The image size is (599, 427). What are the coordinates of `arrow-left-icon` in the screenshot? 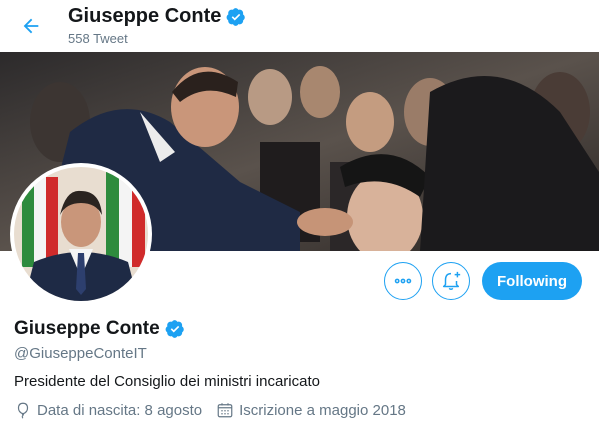 It's located at (31, 26).